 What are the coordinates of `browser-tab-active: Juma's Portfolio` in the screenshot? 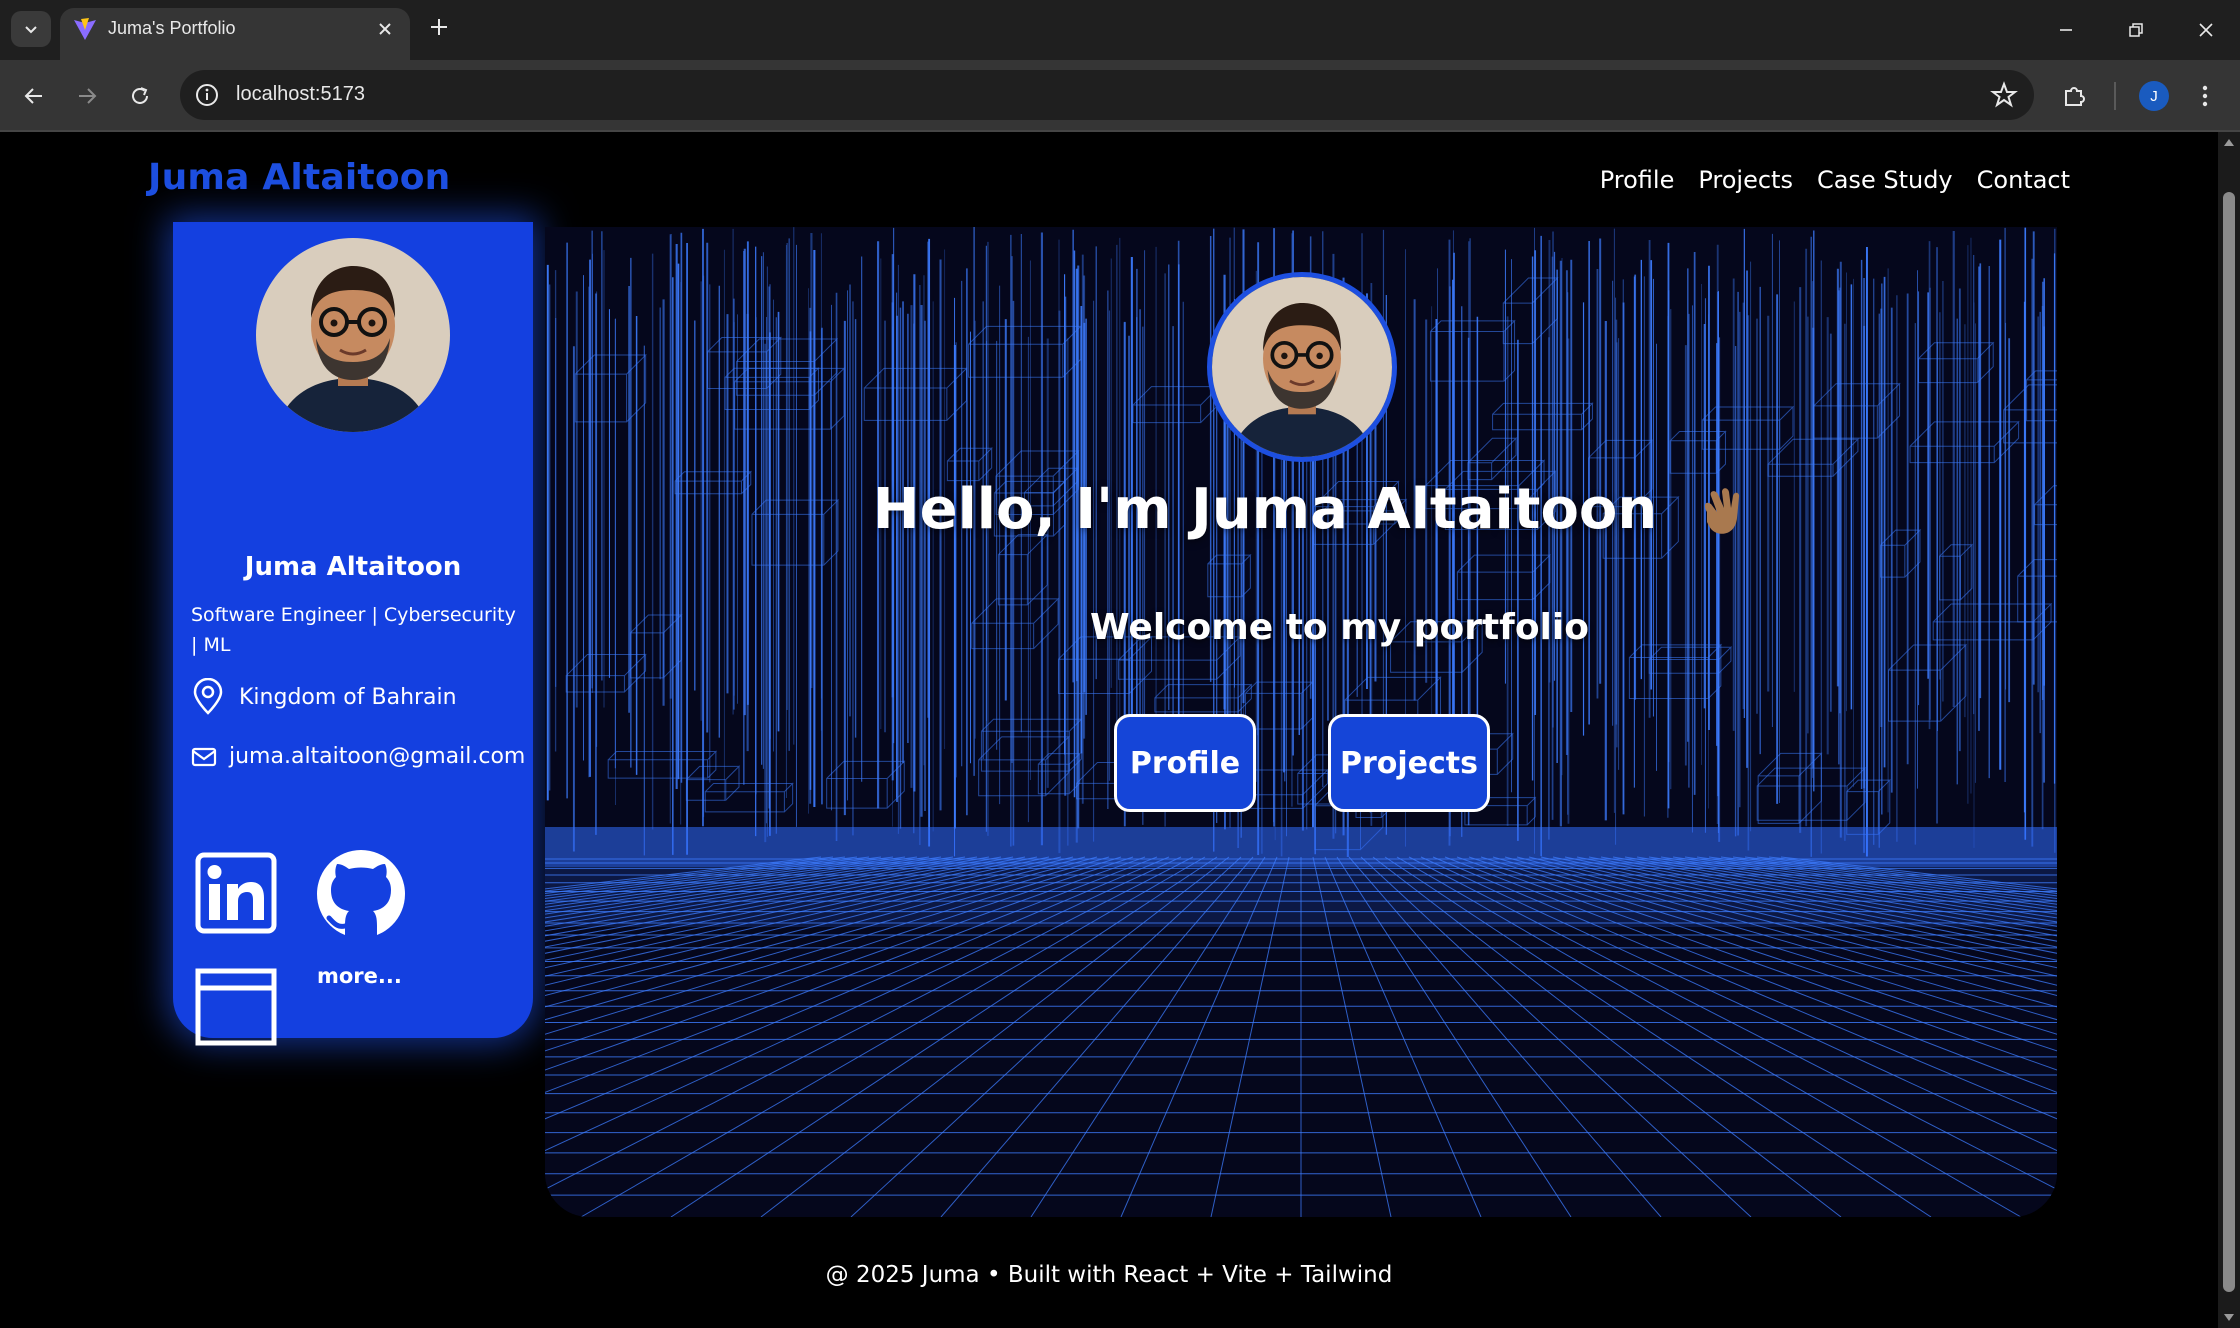 It's located at (235, 34).